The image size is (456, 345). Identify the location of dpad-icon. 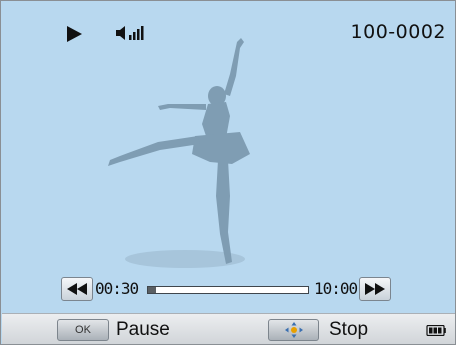
(293, 330).